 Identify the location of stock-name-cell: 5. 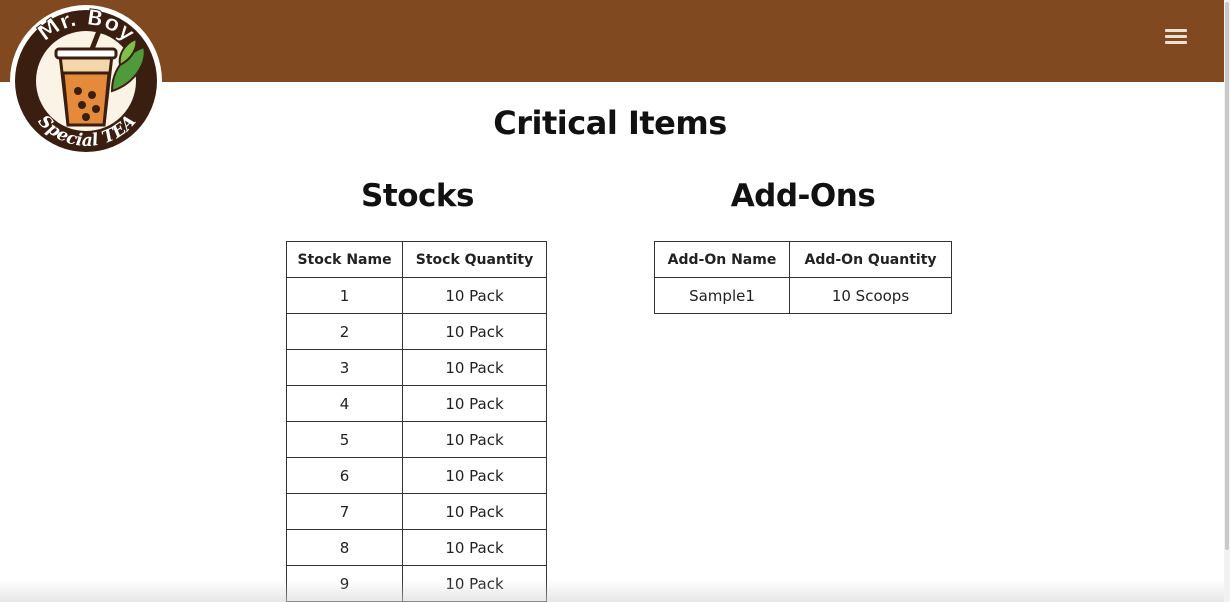
(344, 439).